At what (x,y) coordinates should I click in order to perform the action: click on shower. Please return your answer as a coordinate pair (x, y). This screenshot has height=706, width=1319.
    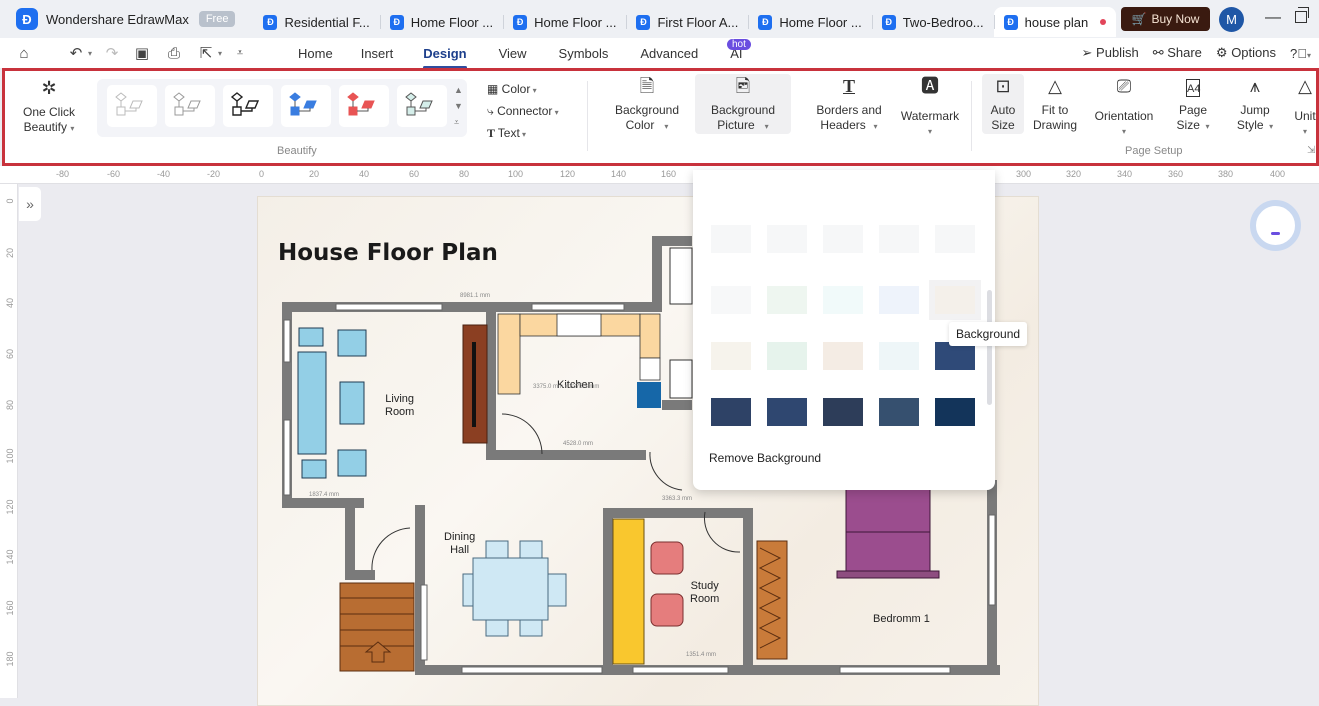
    Looking at the image, I should click on (681, 379).